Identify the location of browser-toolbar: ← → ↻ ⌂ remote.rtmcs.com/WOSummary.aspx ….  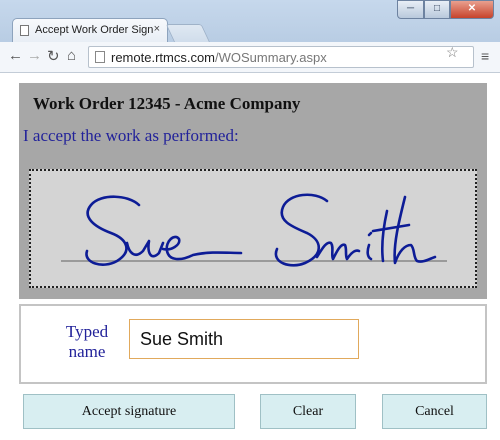
(250, 57).